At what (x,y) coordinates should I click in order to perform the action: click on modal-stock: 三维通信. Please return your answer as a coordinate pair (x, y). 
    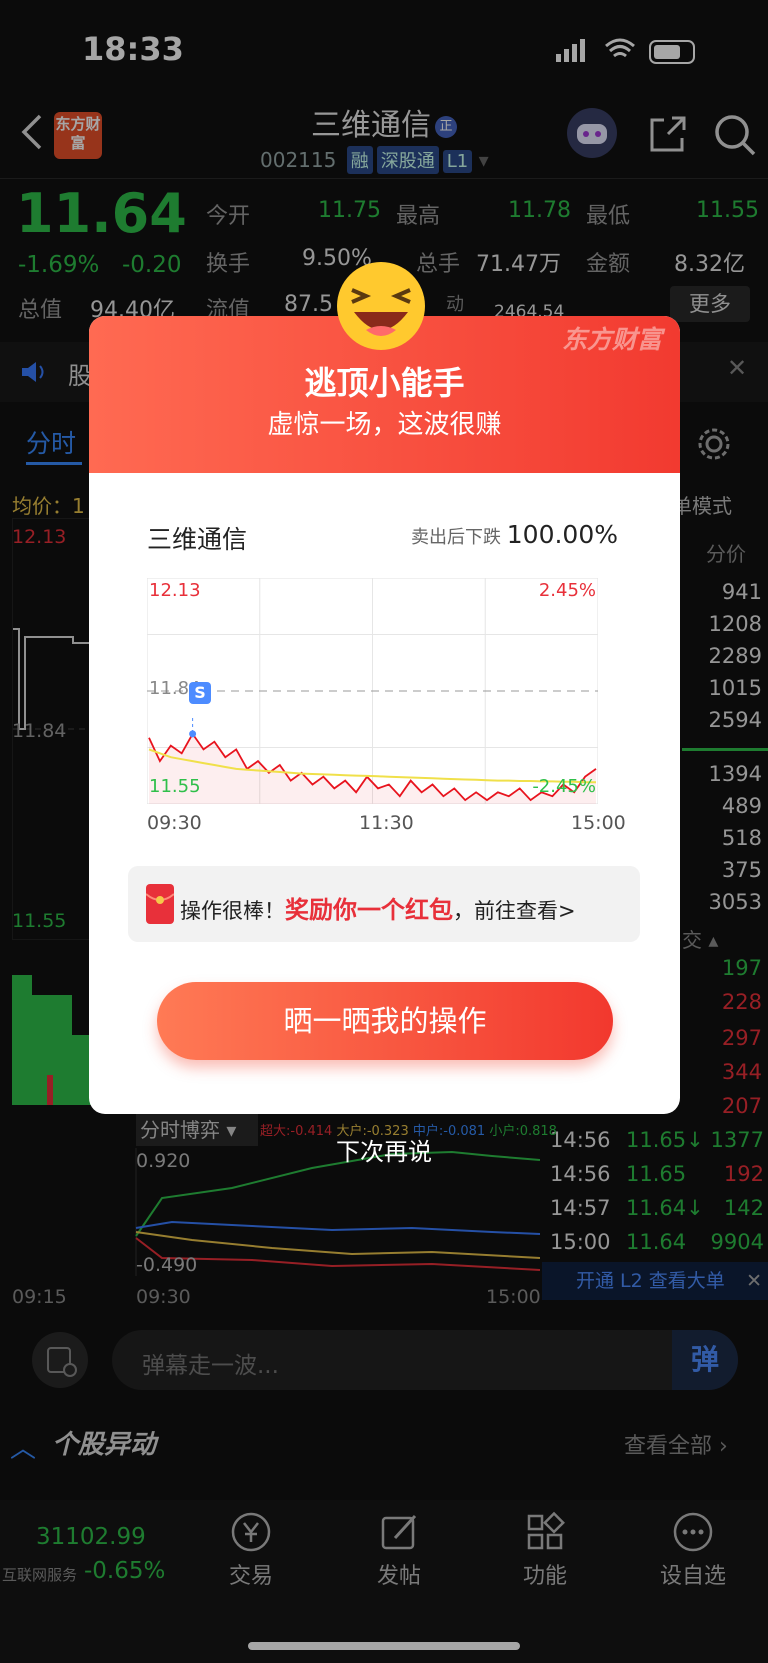
    Looking at the image, I should click on (197, 539).